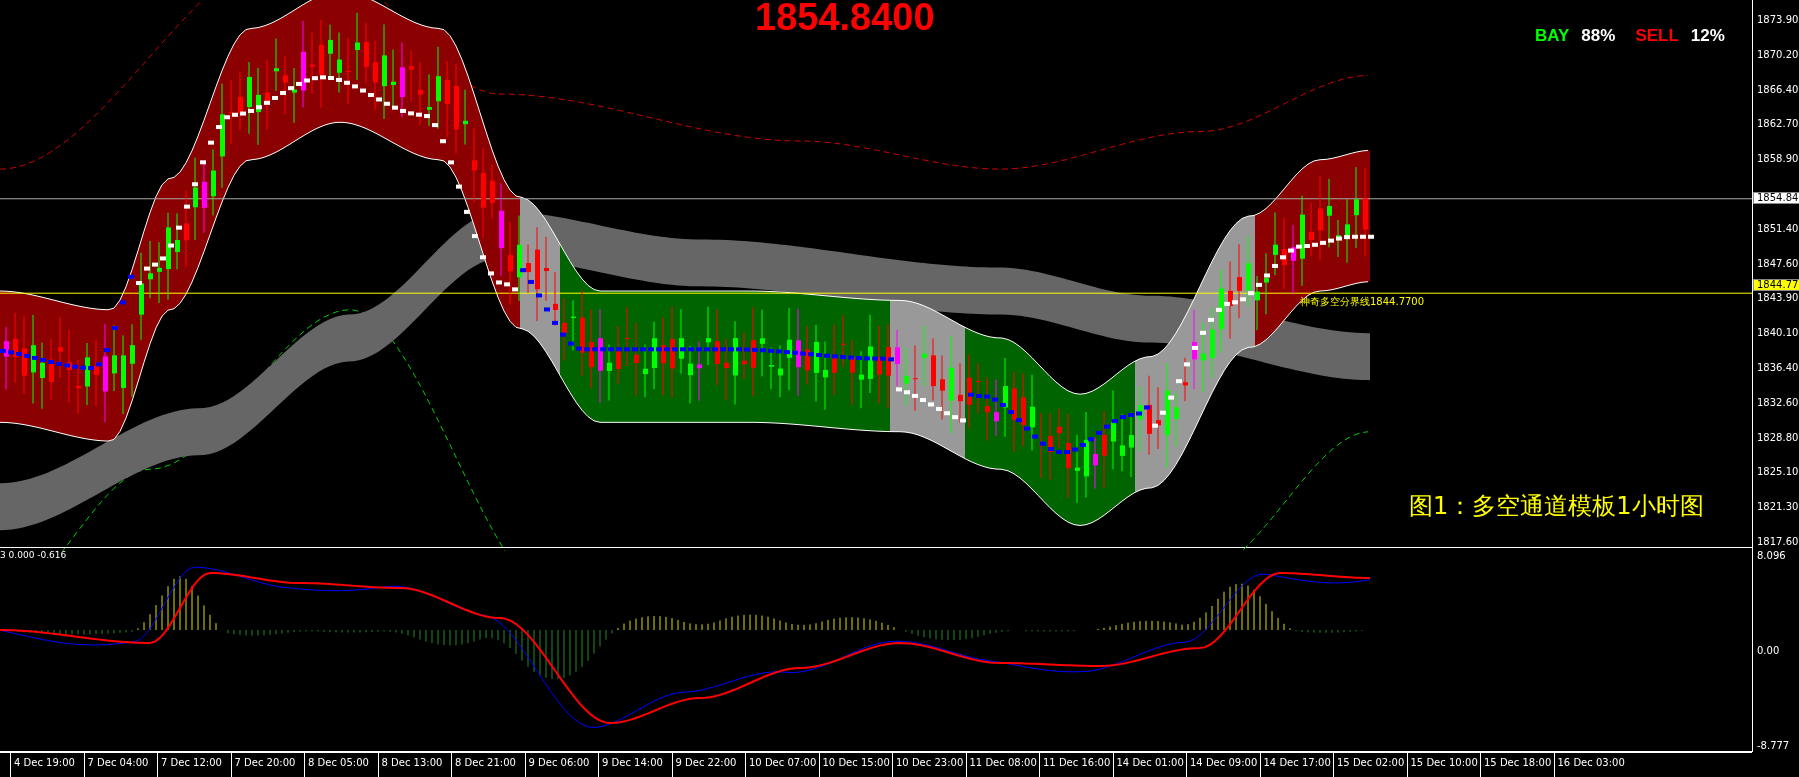  What do you see at coordinates (1778, 89) in the screenshot?
I see `price-label: 1866.40` at bounding box center [1778, 89].